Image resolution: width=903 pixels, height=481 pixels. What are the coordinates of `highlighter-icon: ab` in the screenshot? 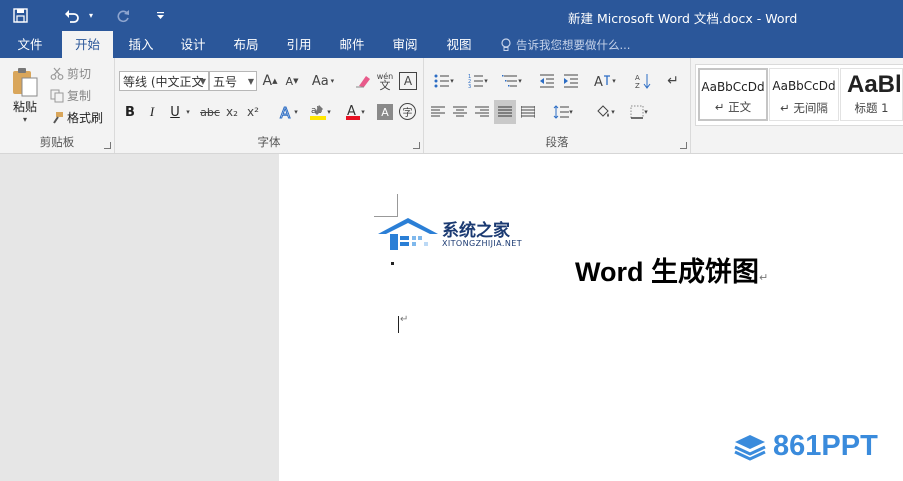 It's located at (318, 112).